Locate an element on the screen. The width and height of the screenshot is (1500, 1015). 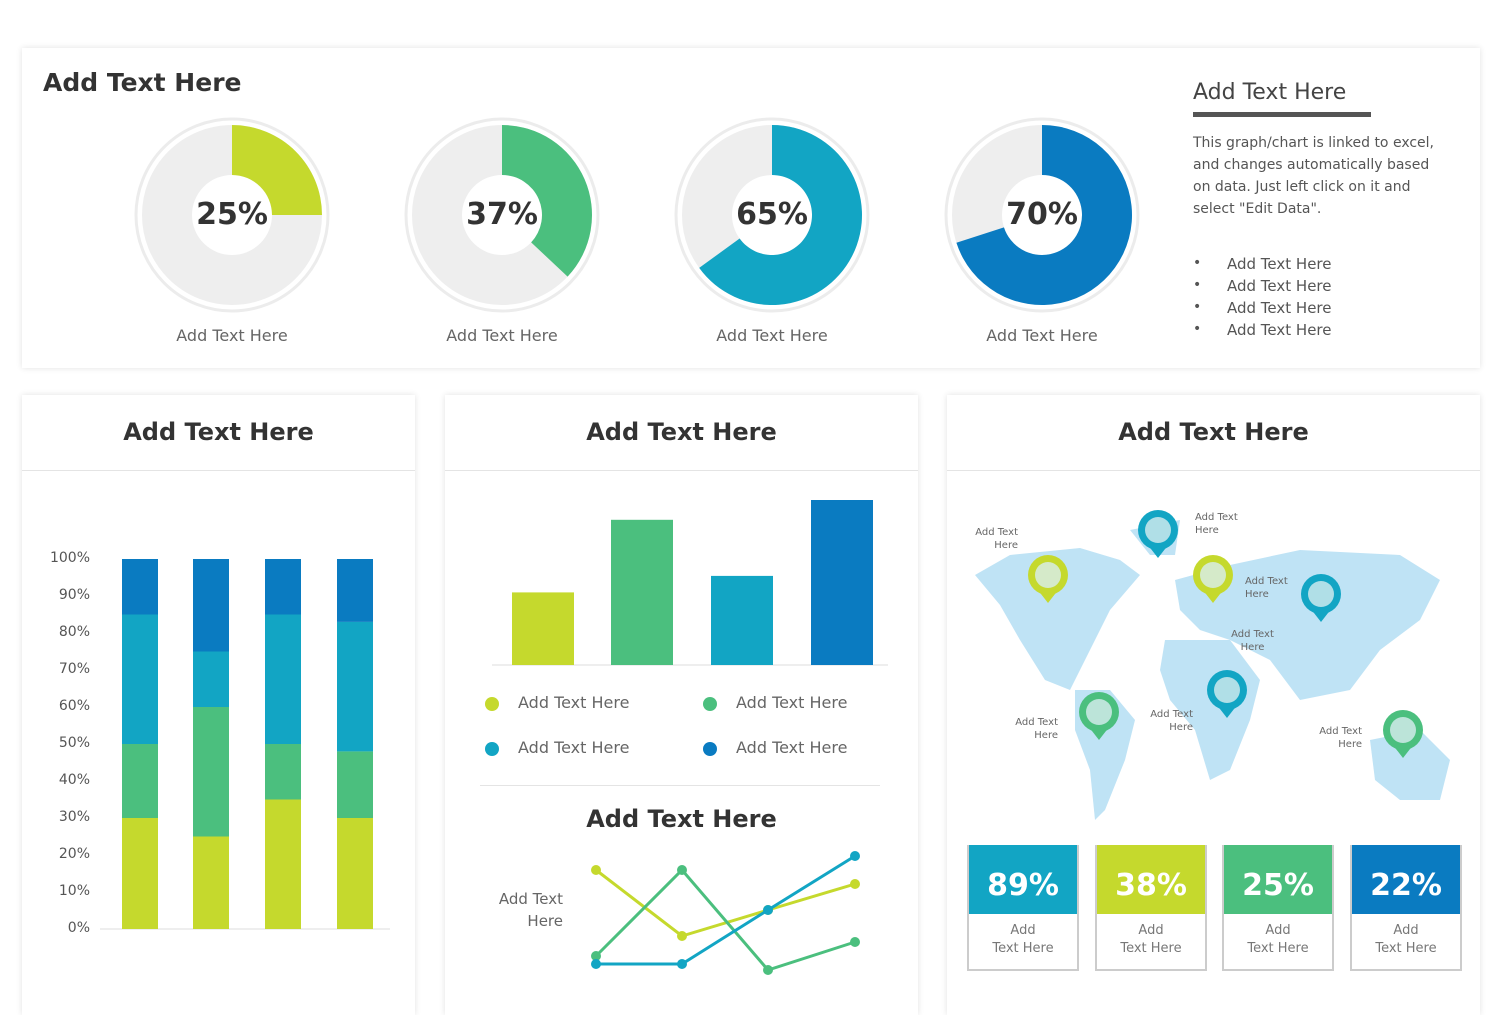
donut-value: 70% is located at coordinates (1042, 214).